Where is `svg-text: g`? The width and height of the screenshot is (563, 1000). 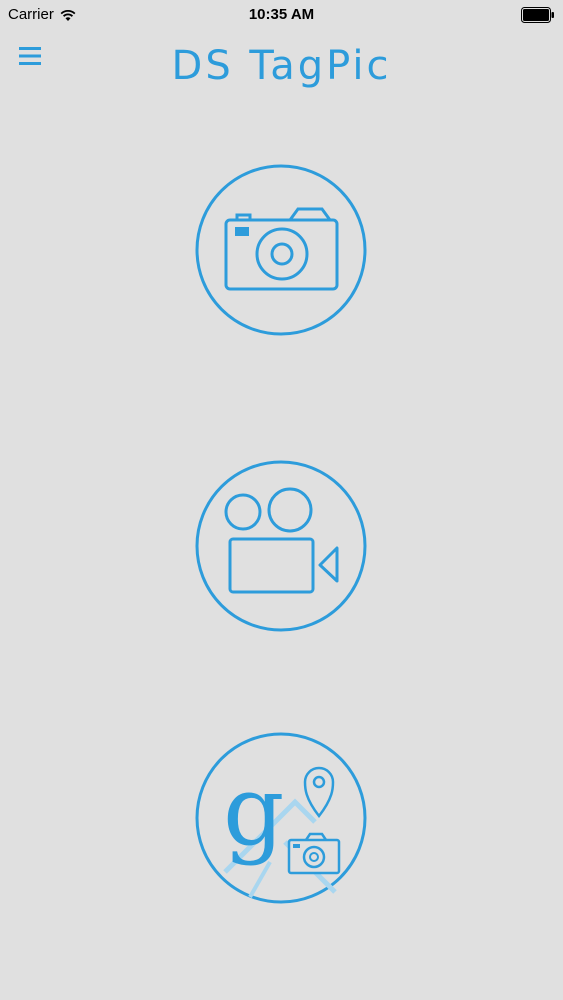
svg-text: g is located at coordinates (253, 811).